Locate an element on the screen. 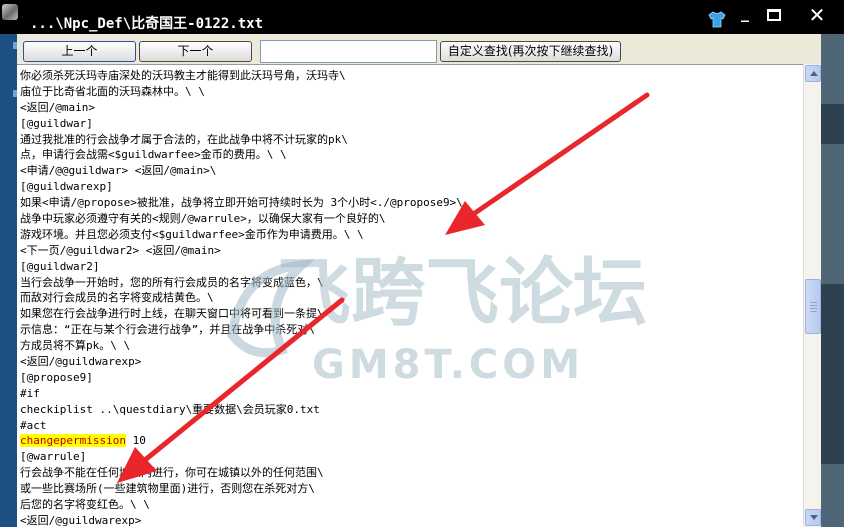  text-line: #if is located at coordinates (30, 393).